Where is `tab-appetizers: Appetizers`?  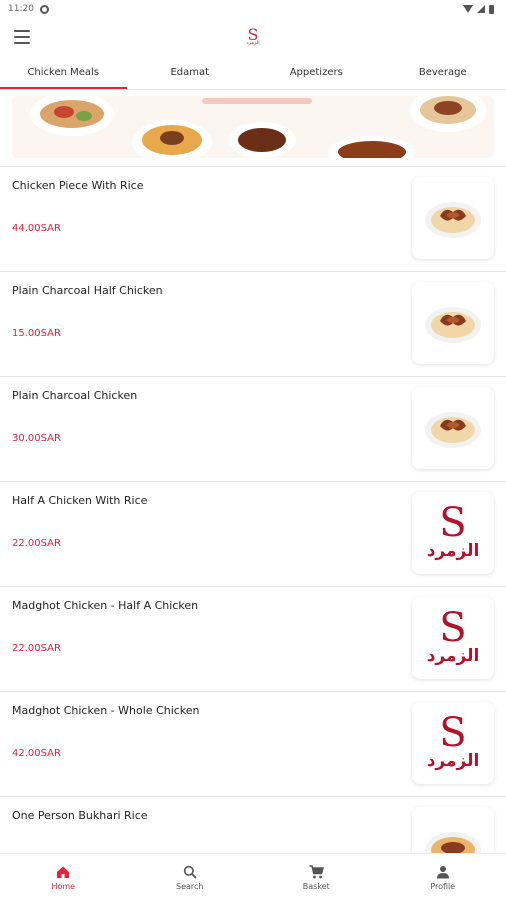 tab-appetizers: Appetizers is located at coordinates (316, 73).